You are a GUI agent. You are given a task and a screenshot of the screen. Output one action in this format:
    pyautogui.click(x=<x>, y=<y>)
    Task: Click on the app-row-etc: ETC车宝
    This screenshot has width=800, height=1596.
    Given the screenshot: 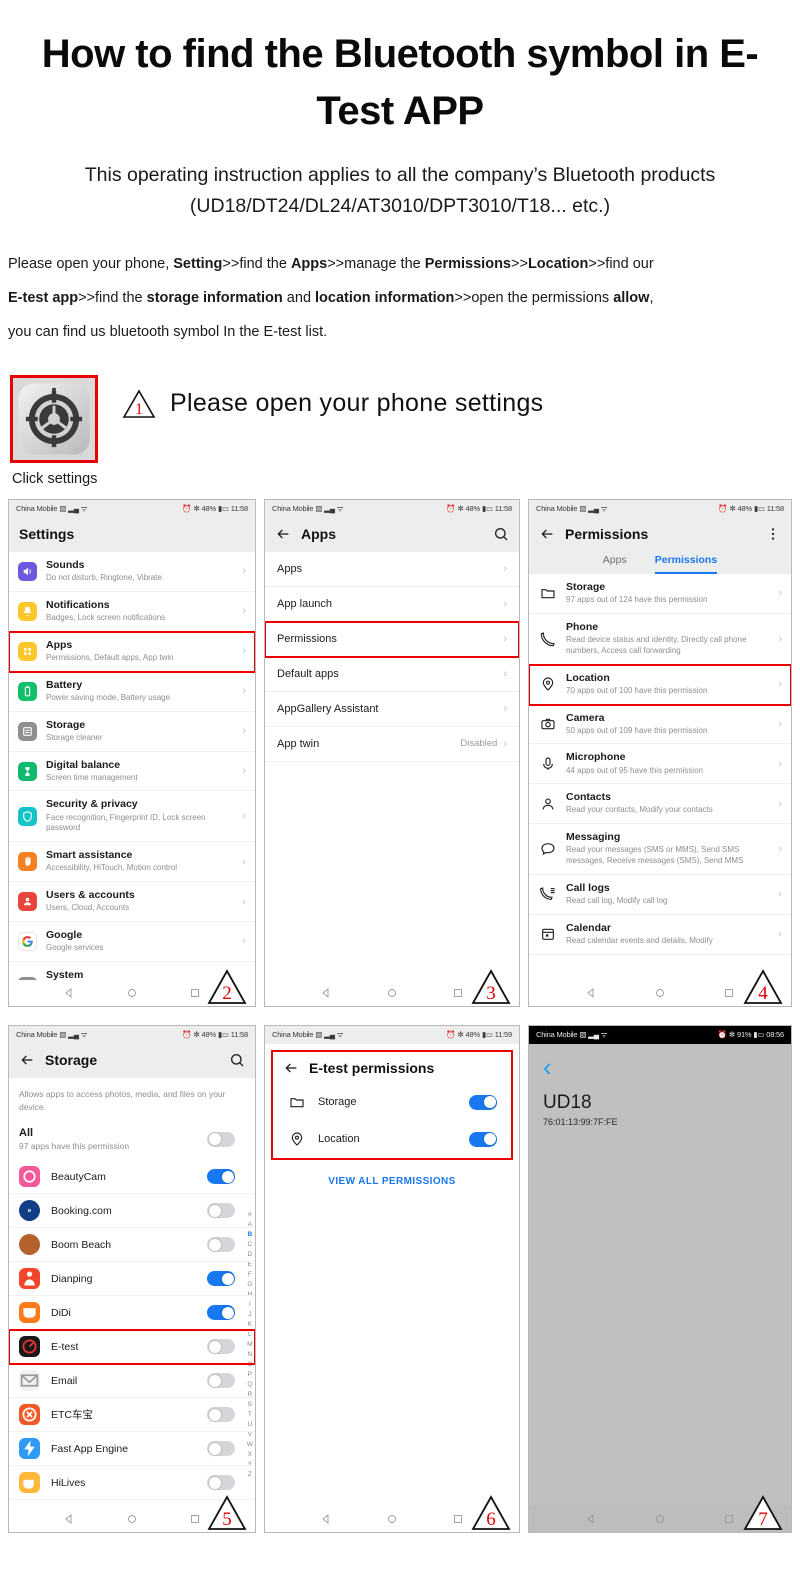 What is the action you would take?
    pyautogui.click(x=132, y=1415)
    